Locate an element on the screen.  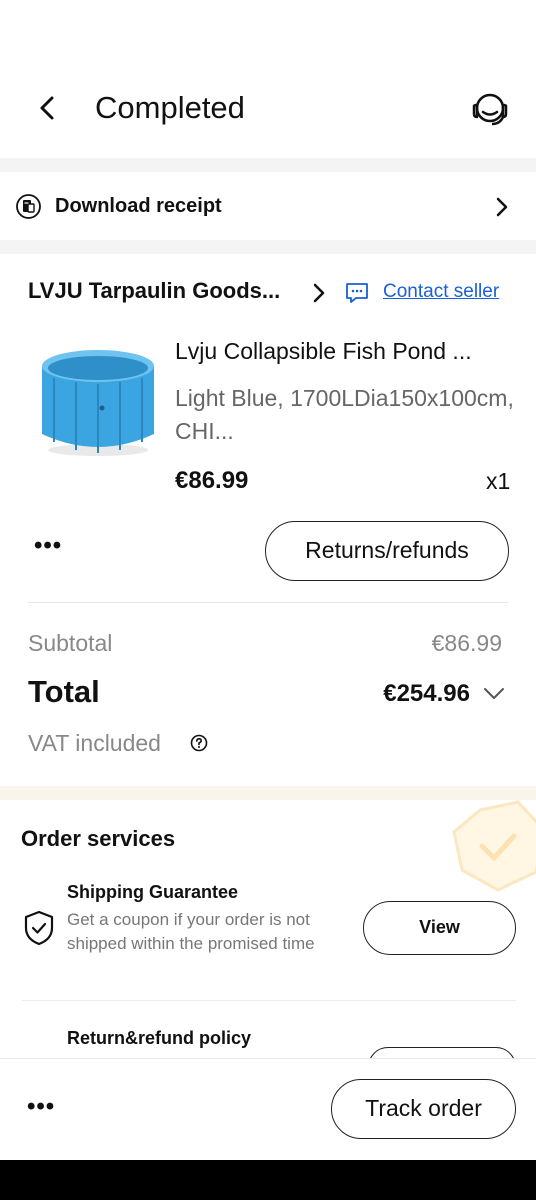
bottom-action-bar: ••• Track order is located at coordinates (268, 1109).